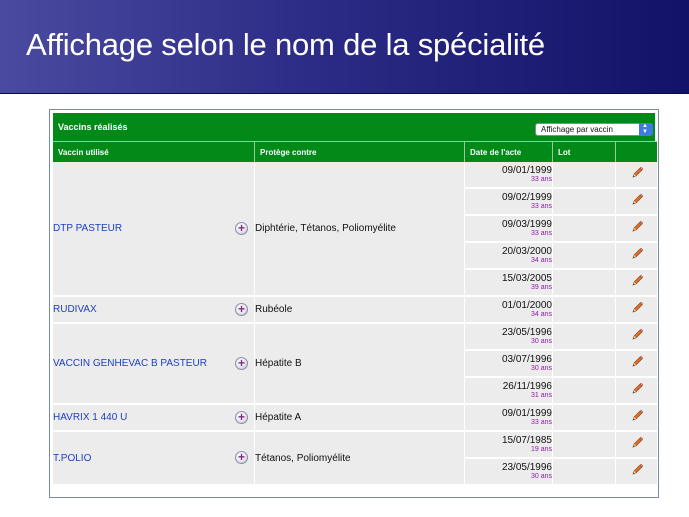 Image resolution: width=689 pixels, height=517 pixels. Describe the element at coordinates (360, 229) in the screenshot. I see `protects-cell: Diphtérie, Tétanos, Poliomyélite` at that location.